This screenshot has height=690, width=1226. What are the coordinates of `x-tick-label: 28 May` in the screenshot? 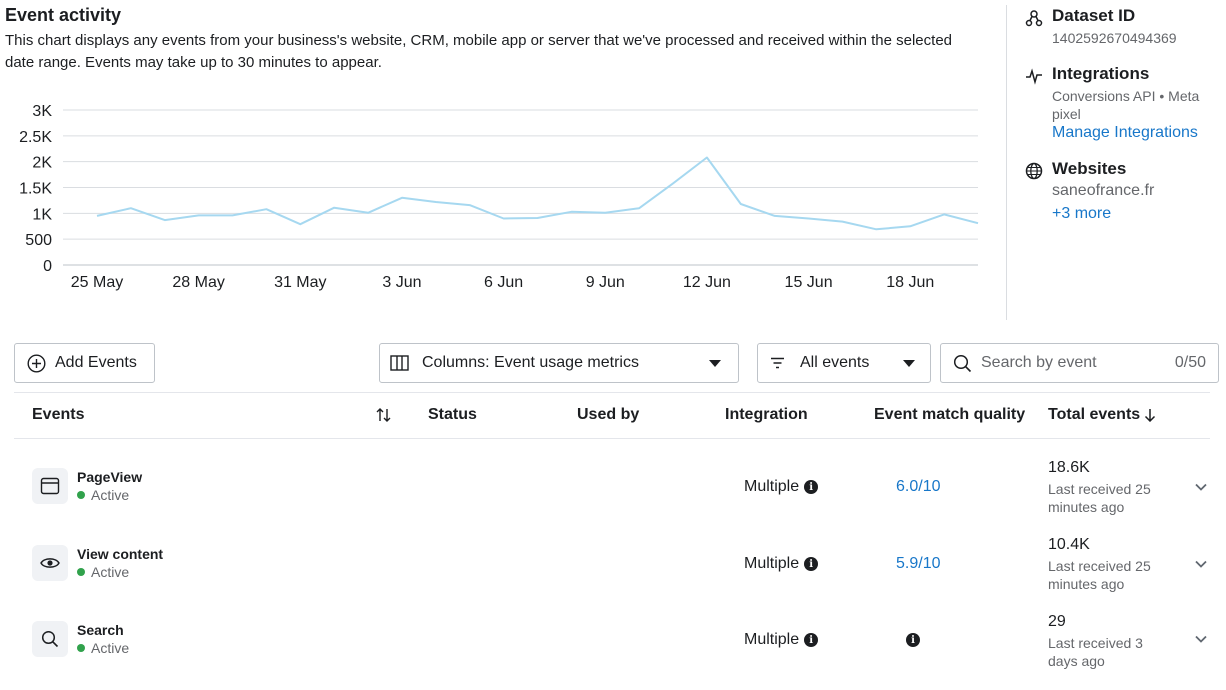 It's located at (198, 282).